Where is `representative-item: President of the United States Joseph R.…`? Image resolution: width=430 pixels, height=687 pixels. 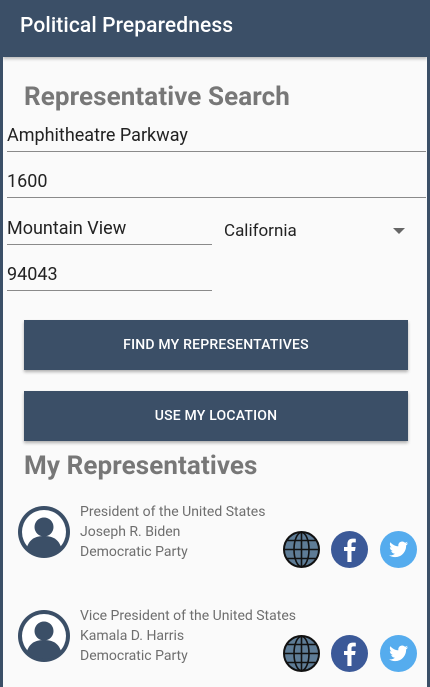 representative-item: President of the United States Joseph R.… is located at coordinates (215, 550).